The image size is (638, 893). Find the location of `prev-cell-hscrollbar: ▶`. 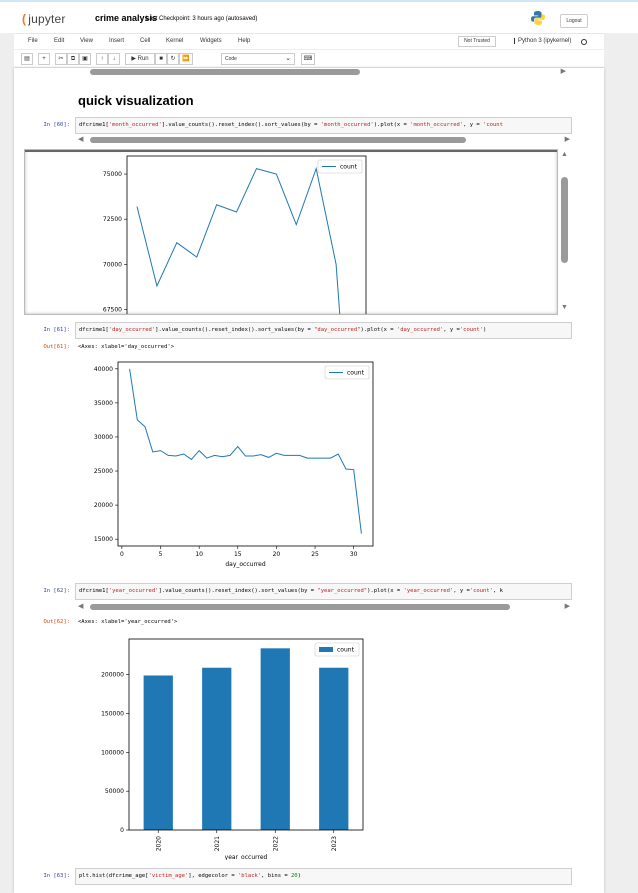

prev-cell-hscrollbar: ▶ is located at coordinates (324, 72).